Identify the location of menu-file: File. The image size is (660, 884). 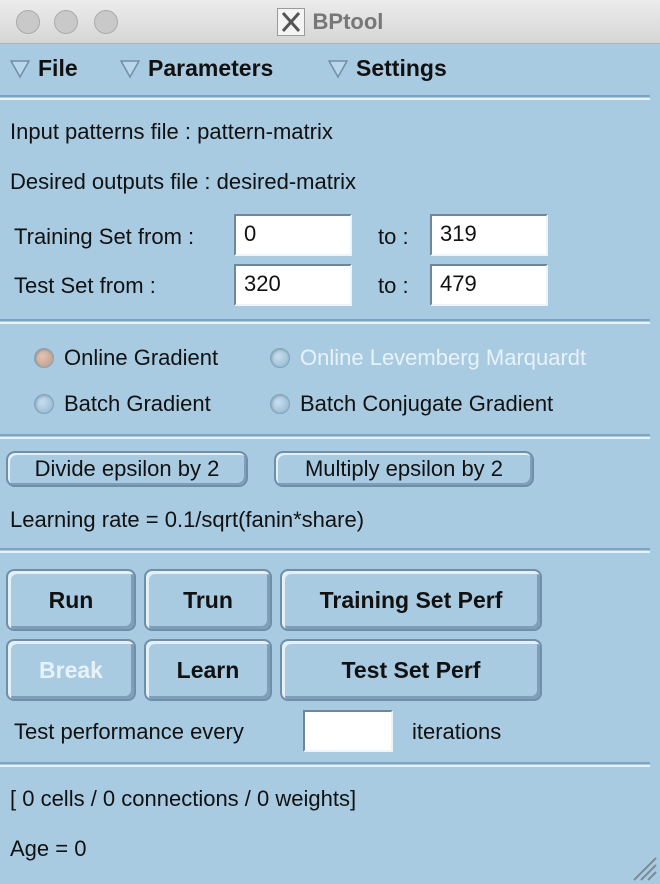
(43, 68).